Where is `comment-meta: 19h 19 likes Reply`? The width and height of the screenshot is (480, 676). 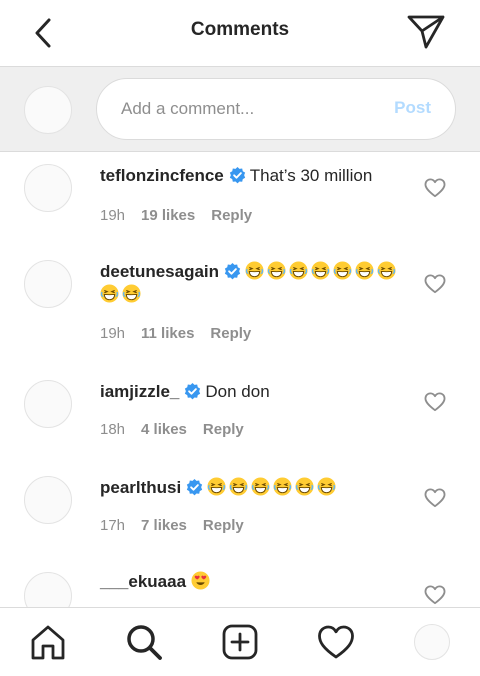
comment-meta: 19h 19 likes Reply is located at coordinates (184, 215).